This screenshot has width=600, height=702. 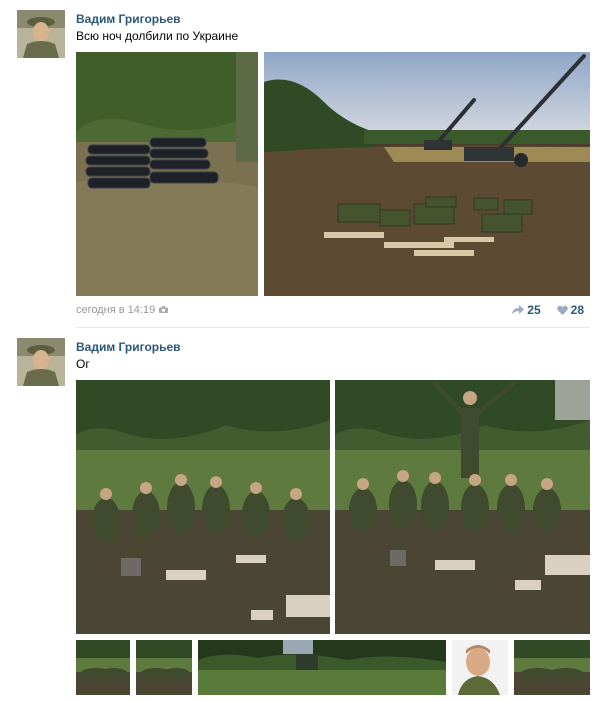 I want to click on camera-icon, so click(x=164, y=310).